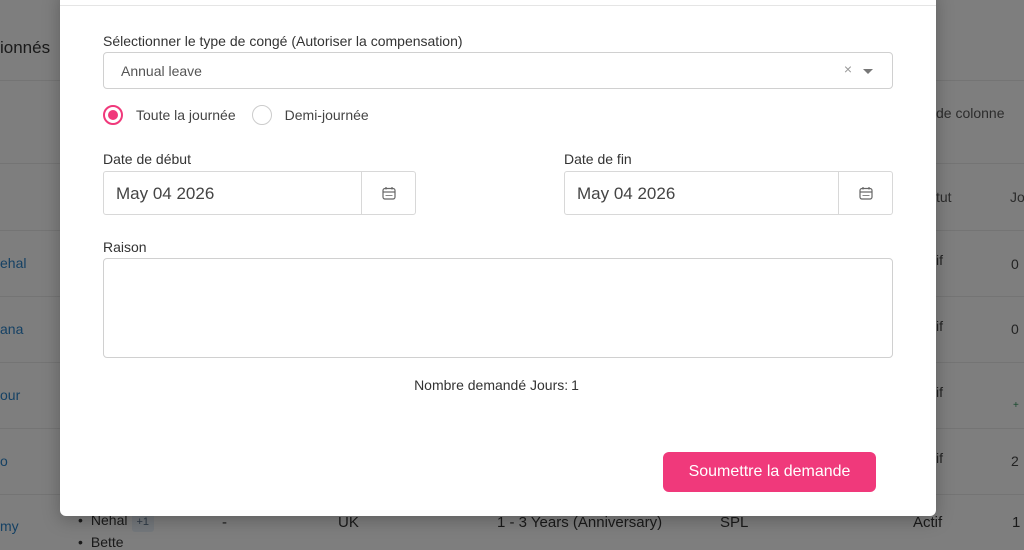 This screenshot has height=550, width=1024. I want to click on start-date-value: May 04 2026, so click(165, 193).